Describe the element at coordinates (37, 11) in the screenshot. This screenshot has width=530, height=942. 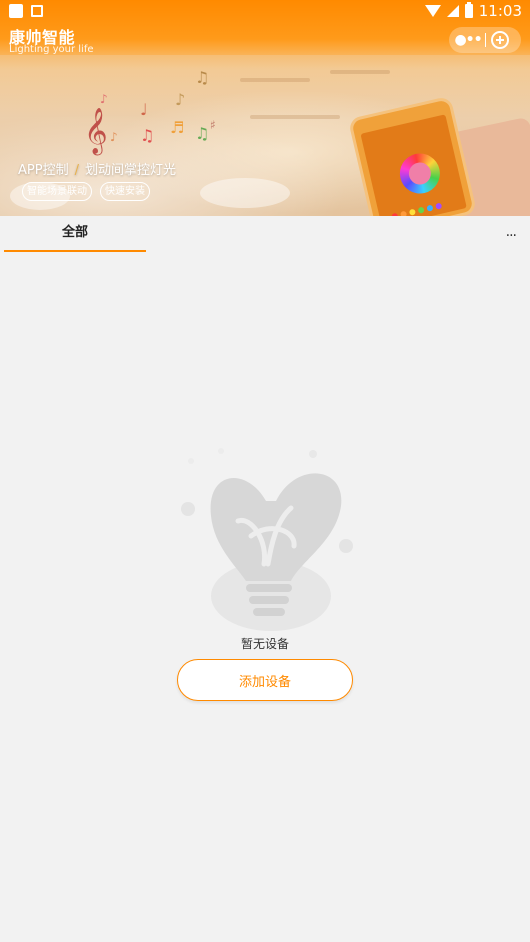
I see `image-notification-icon` at that location.